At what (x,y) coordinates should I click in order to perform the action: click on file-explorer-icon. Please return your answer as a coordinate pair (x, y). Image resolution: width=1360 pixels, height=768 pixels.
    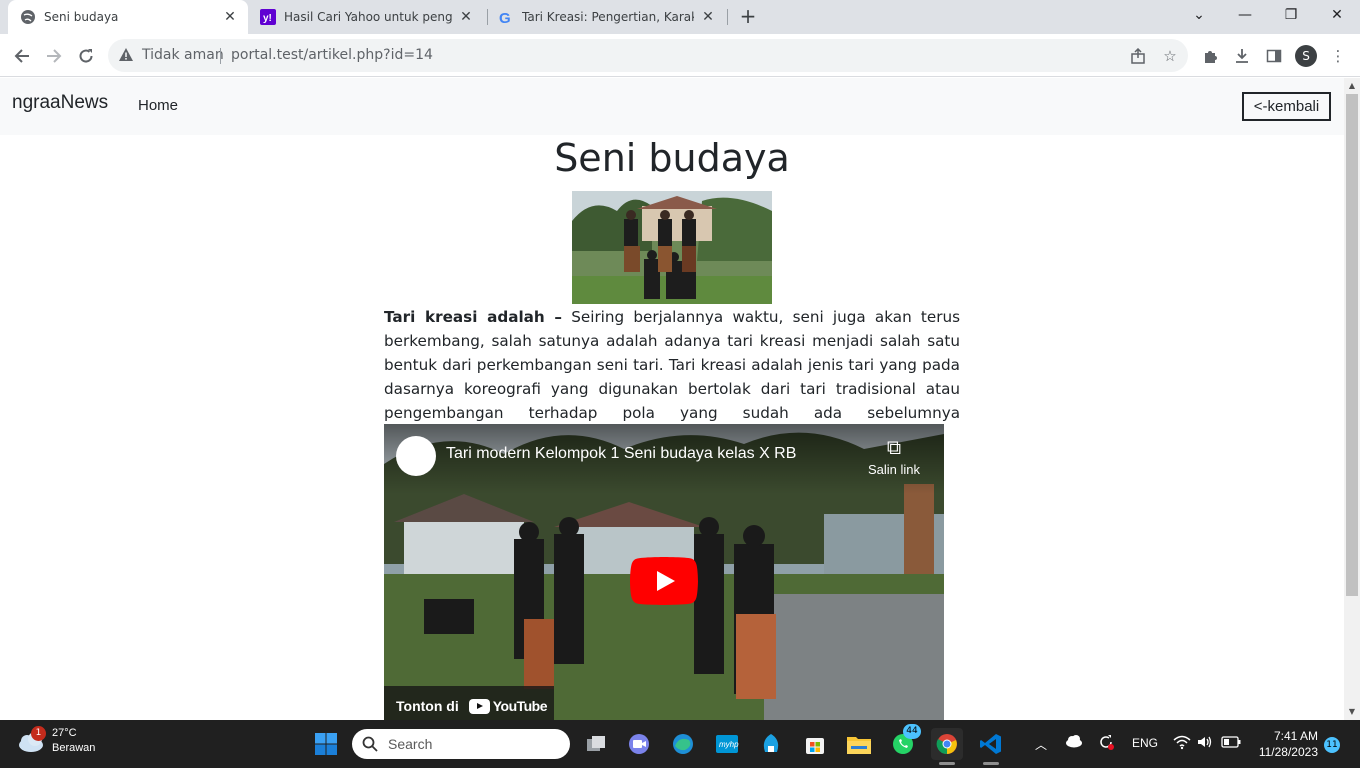
    Looking at the image, I should click on (859, 744).